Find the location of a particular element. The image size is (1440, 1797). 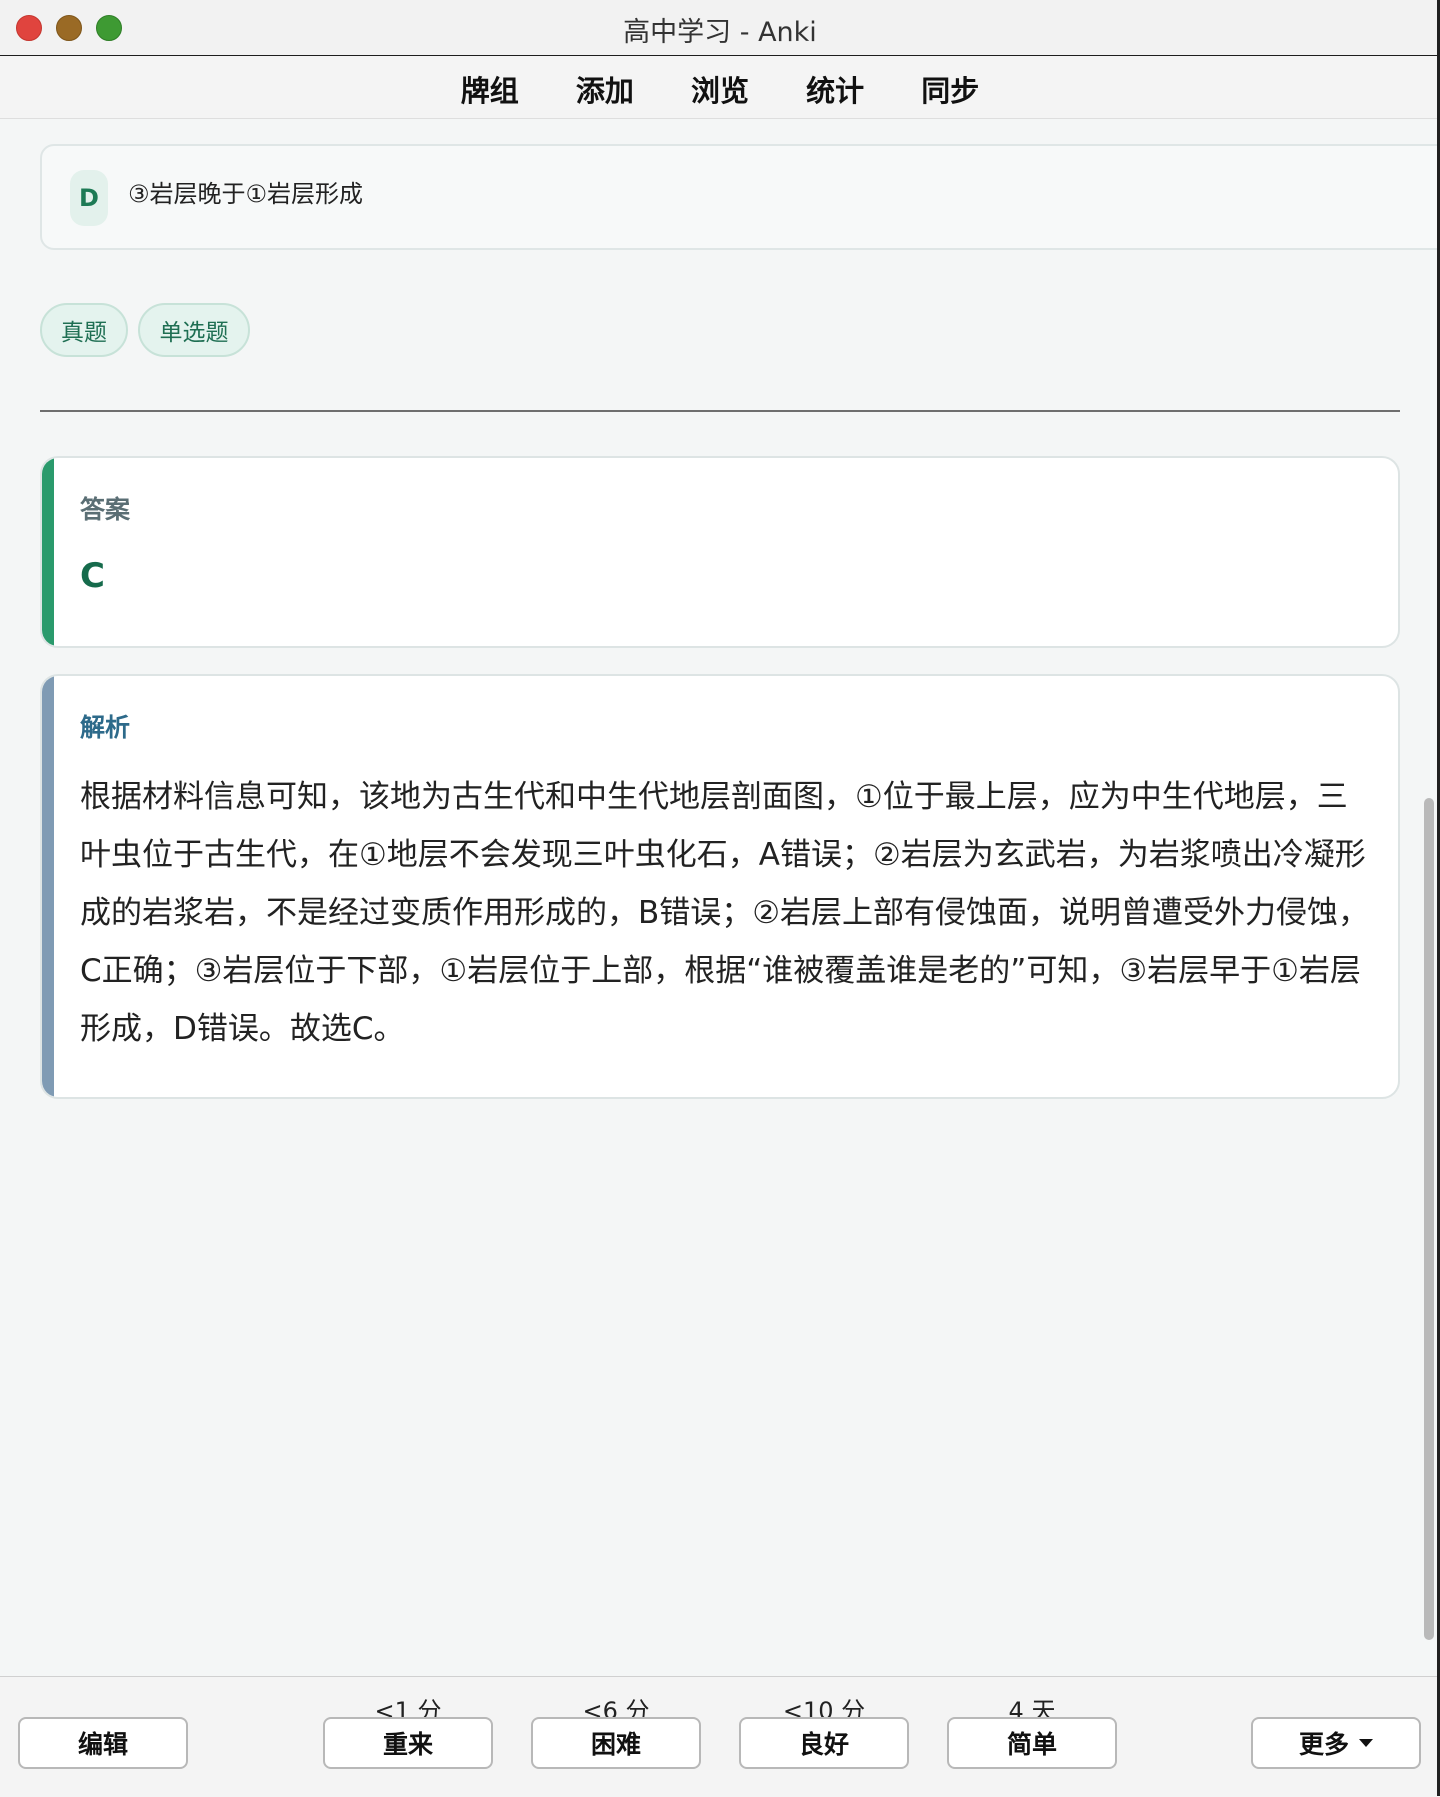

explanation-label: 解析 is located at coordinates (105, 727).